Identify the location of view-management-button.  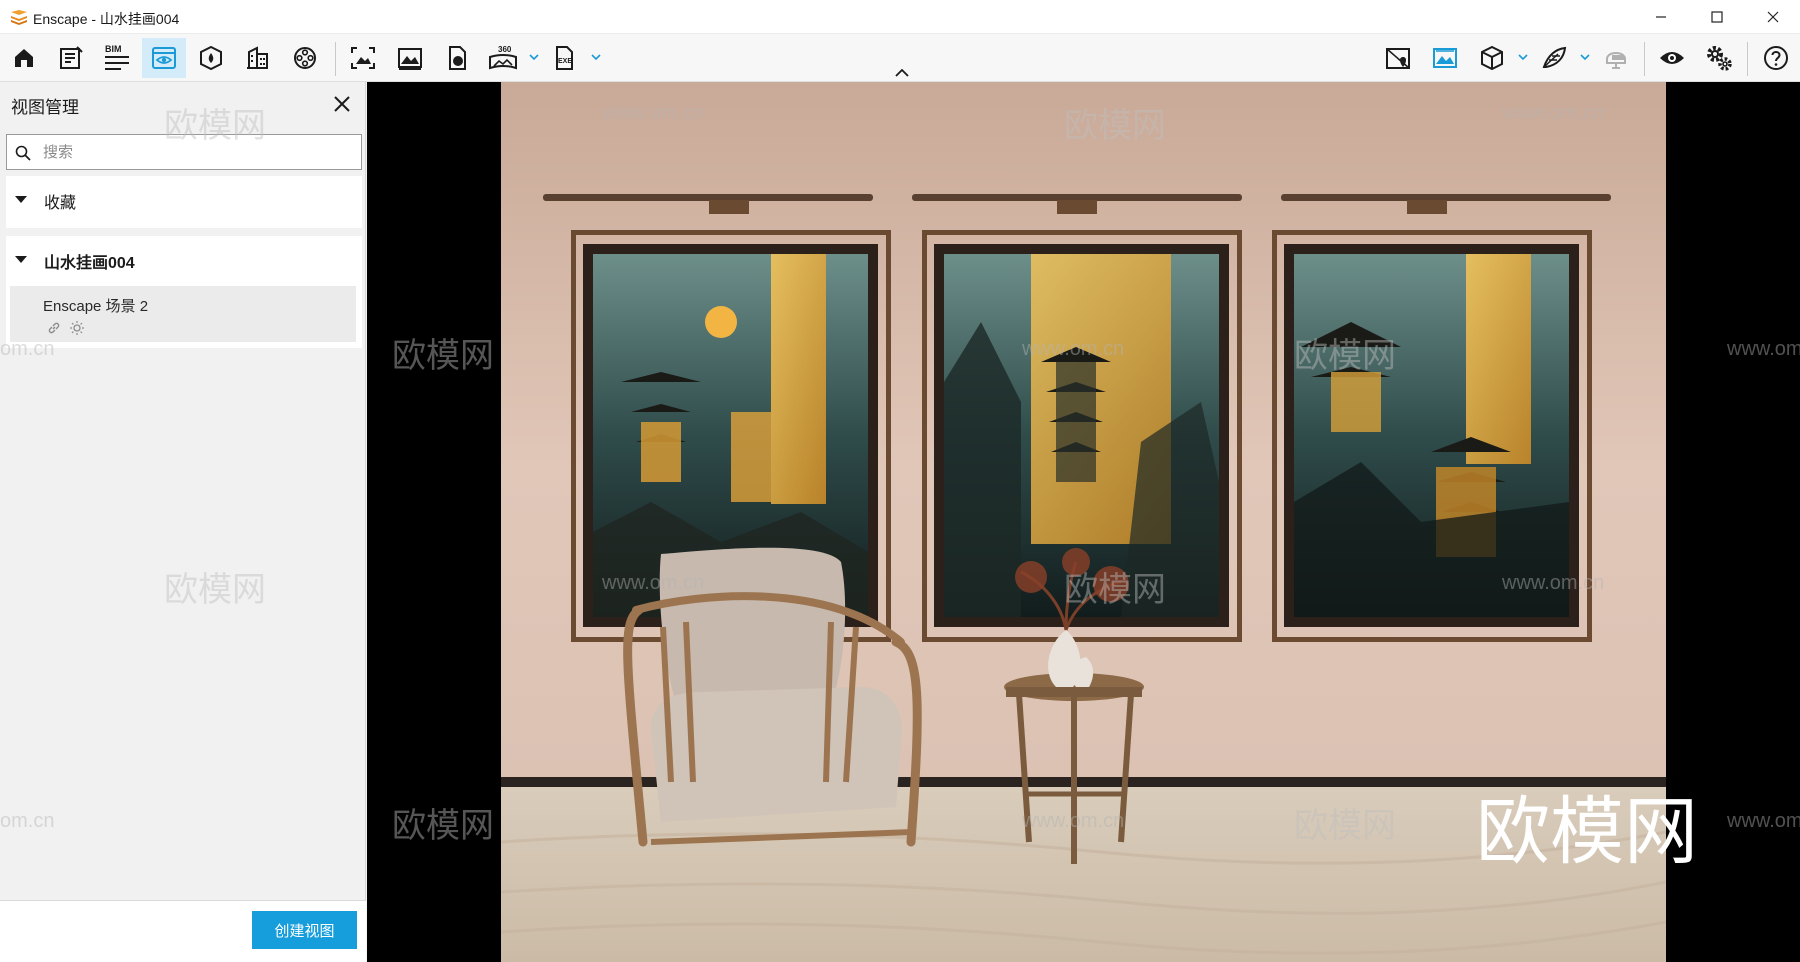
(164, 58).